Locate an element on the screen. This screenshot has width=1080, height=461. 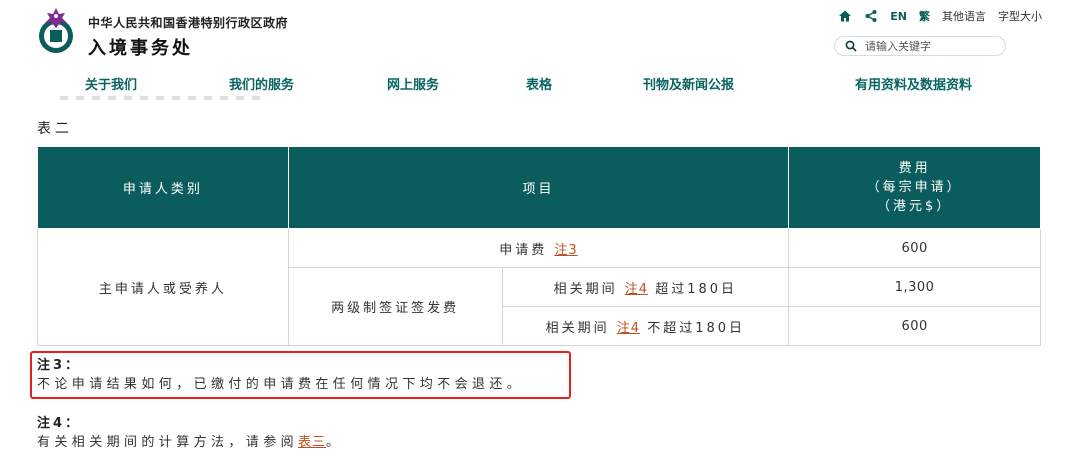
applicant-category-cell: 主申请人或受养人 is located at coordinates (163, 287).